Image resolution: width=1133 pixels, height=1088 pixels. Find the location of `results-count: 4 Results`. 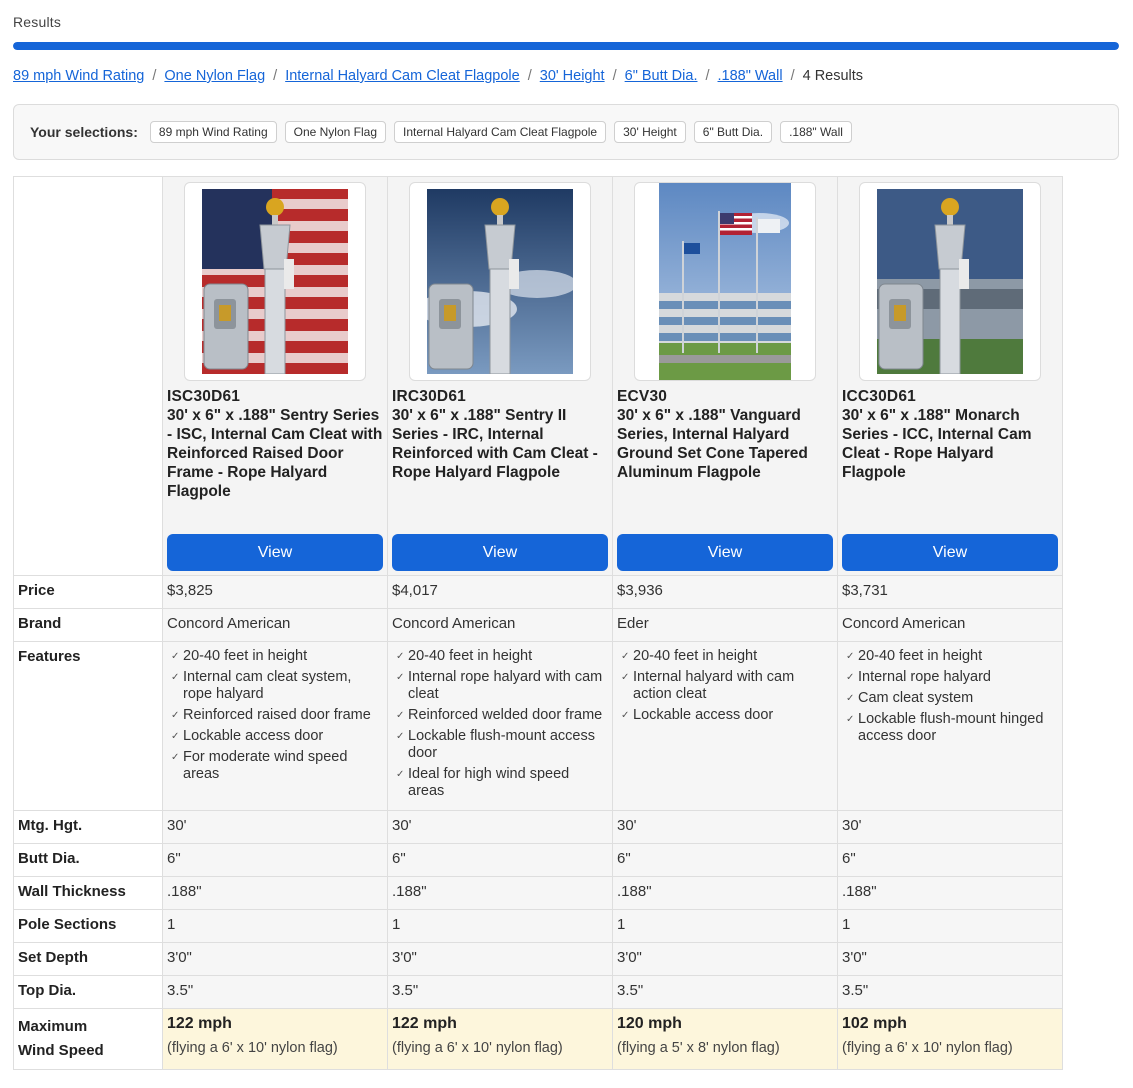

results-count: 4 Results is located at coordinates (833, 76).